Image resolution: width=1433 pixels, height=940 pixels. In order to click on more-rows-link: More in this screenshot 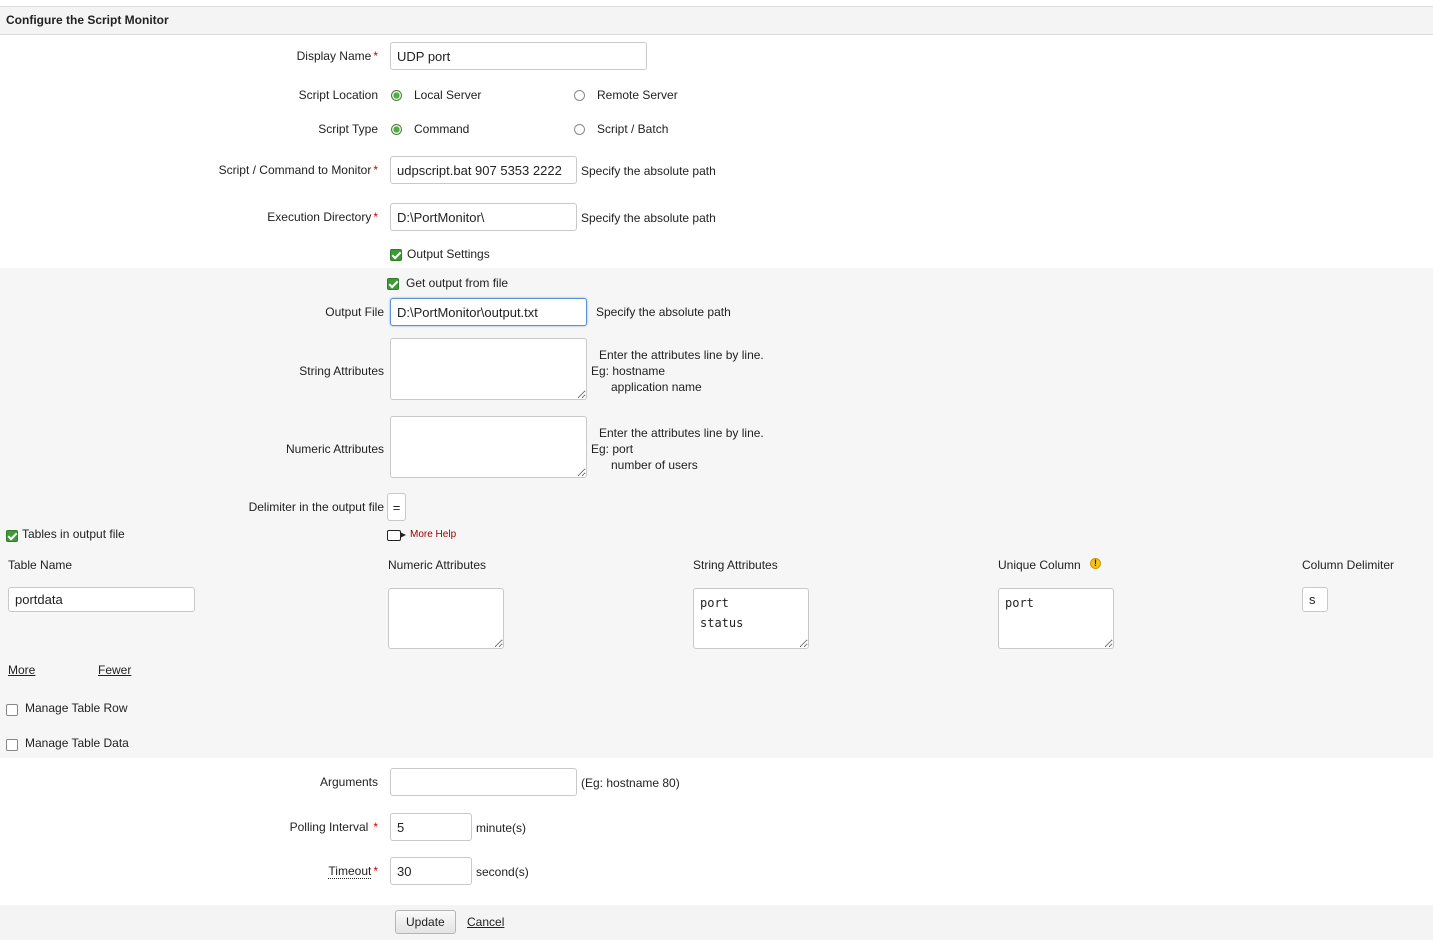, I will do `click(21, 670)`.